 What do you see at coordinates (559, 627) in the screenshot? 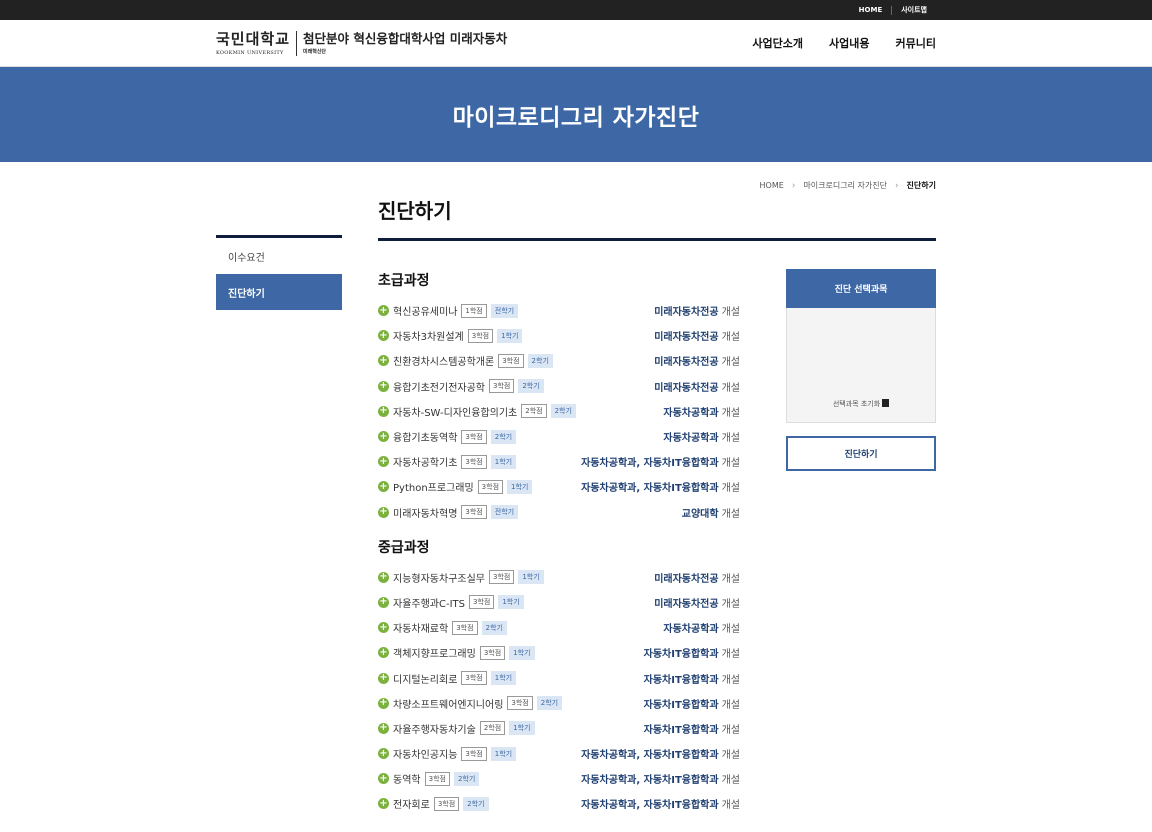
I see `course-row: + 자동차재료학 3학점 2학기 자동차공학과 개설` at bounding box center [559, 627].